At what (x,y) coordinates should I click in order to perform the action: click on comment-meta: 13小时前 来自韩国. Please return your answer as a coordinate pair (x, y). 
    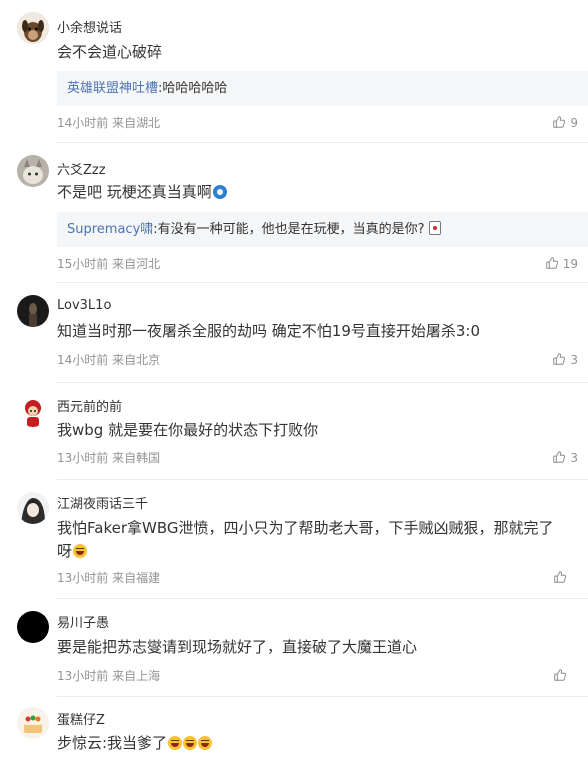
    Looking at the image, I should click on (109, 458).